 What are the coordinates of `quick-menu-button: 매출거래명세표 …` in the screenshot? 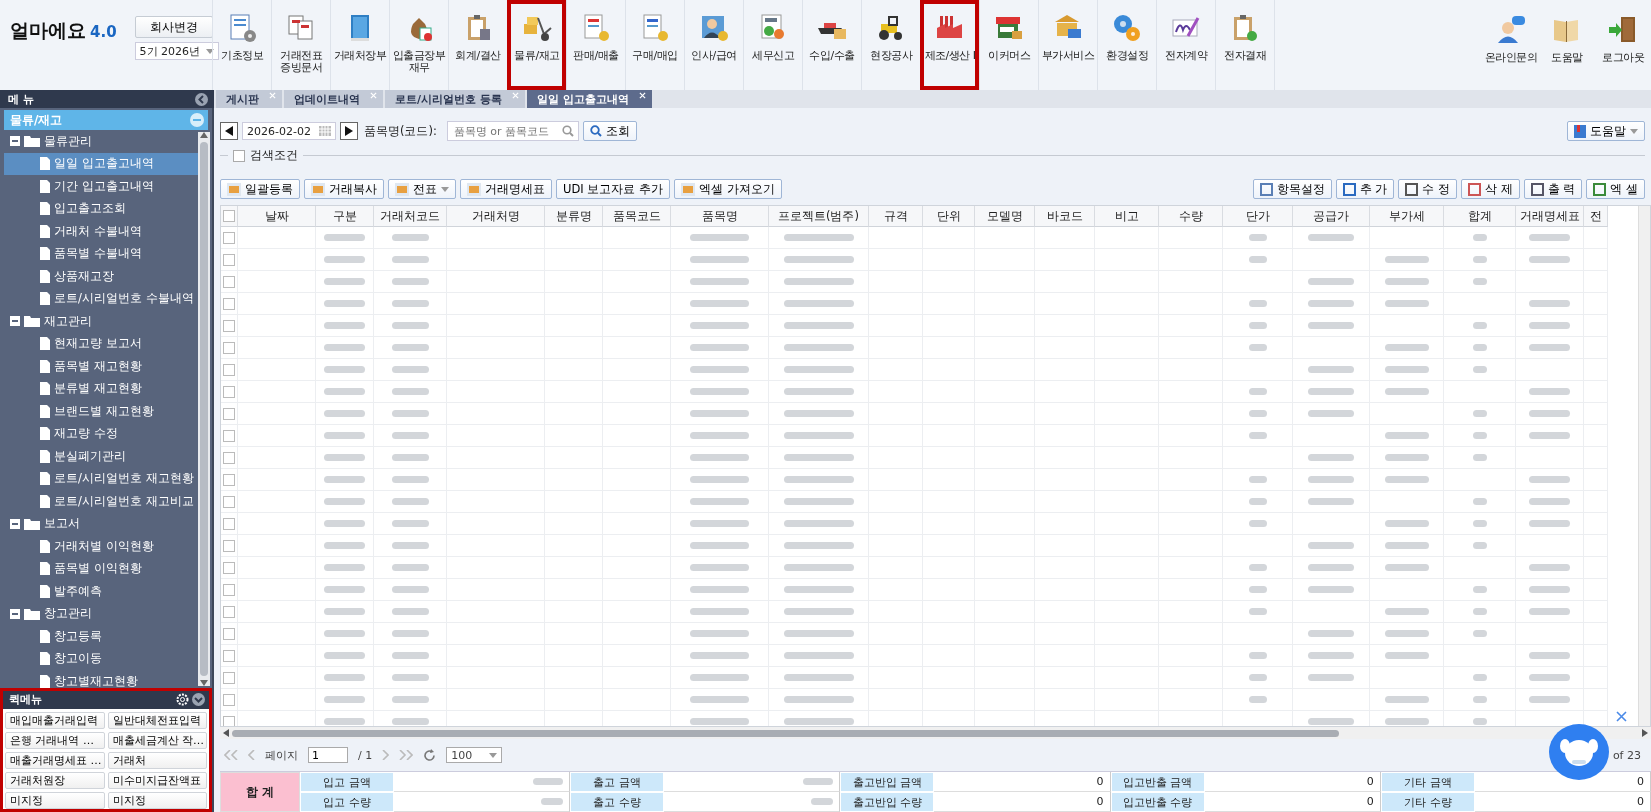 It's located at (55, 760).